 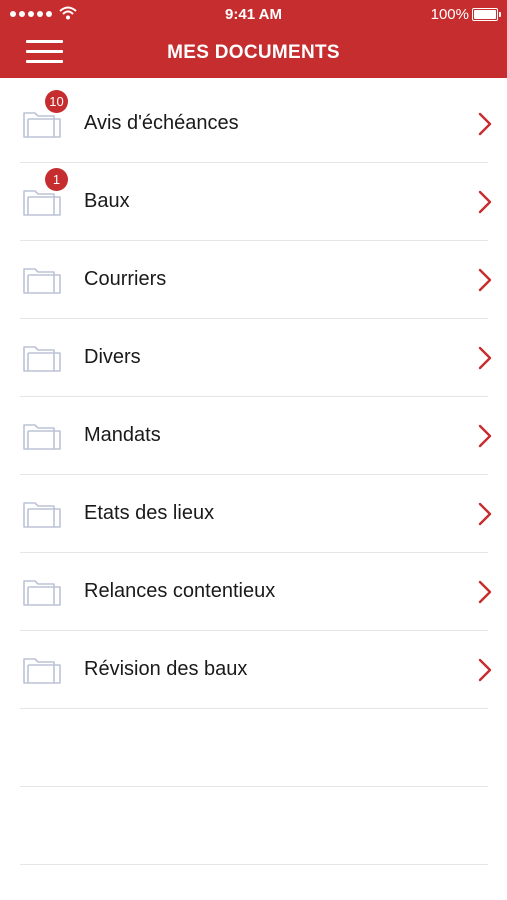 I want to click on document-folder-label: Mandats, so click(x=122, y=435).